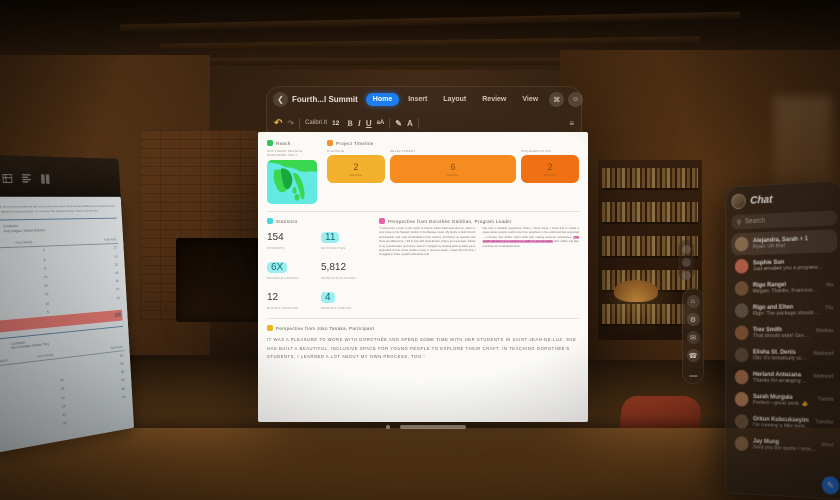 The height and width of the screenshot is (500, 840). Describe the element at coordinates (335, 123) in the screenshot. I see `font-size-field: 12` at that location.